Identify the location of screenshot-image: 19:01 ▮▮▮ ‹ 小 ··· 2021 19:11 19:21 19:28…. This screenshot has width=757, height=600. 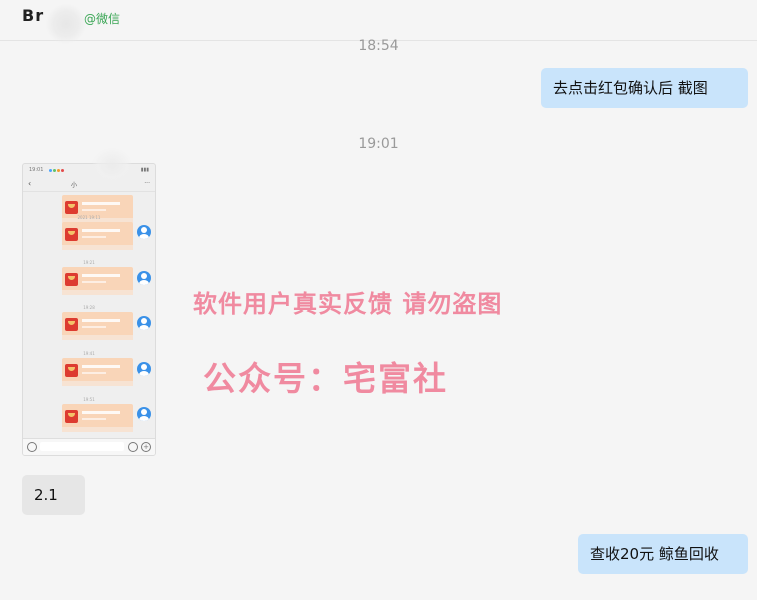
(89, 309).